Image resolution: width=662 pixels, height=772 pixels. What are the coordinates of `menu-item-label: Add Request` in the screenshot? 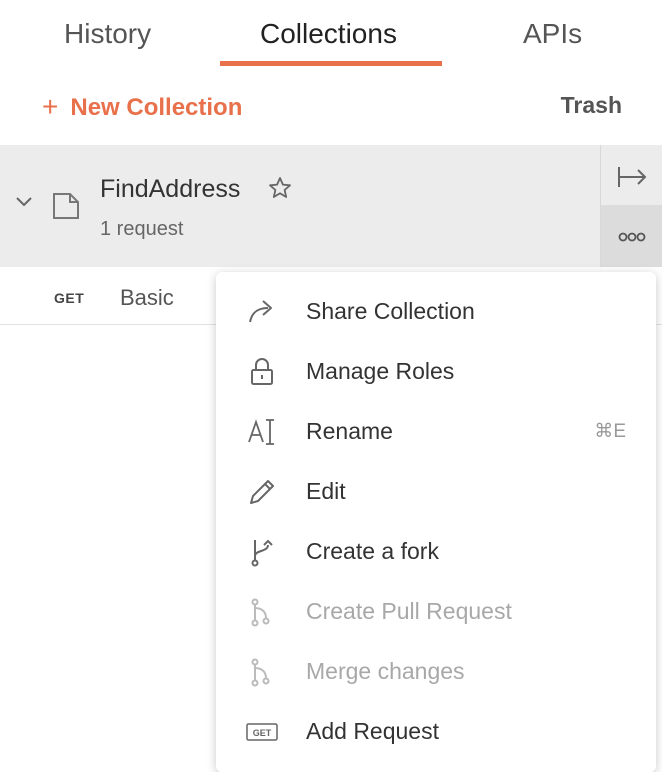 It's located at (372, 731).